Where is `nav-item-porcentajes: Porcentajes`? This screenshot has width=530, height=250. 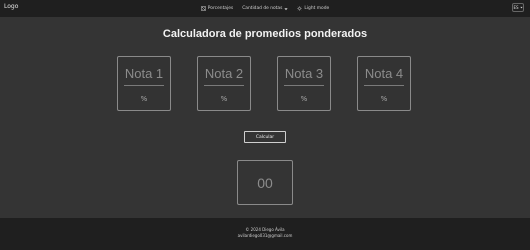
nav-item-porcentajes: Porcentajes is located at coordinates (217, 8).